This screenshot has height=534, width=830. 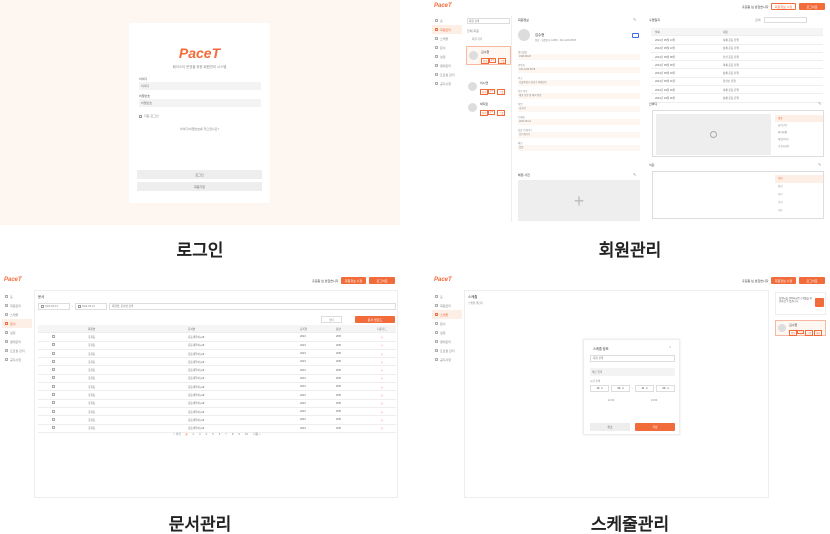 I want to click on close-icon: ×, so click(x=670, y=346).